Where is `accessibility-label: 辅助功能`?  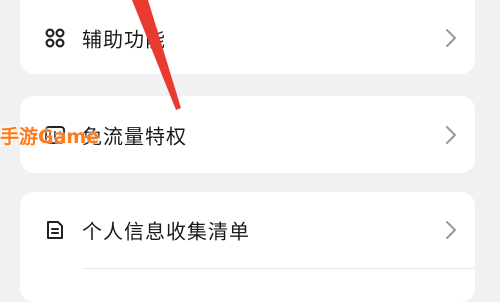 accessibility-label: 辅助功能 is located at coordinates (124, 39).